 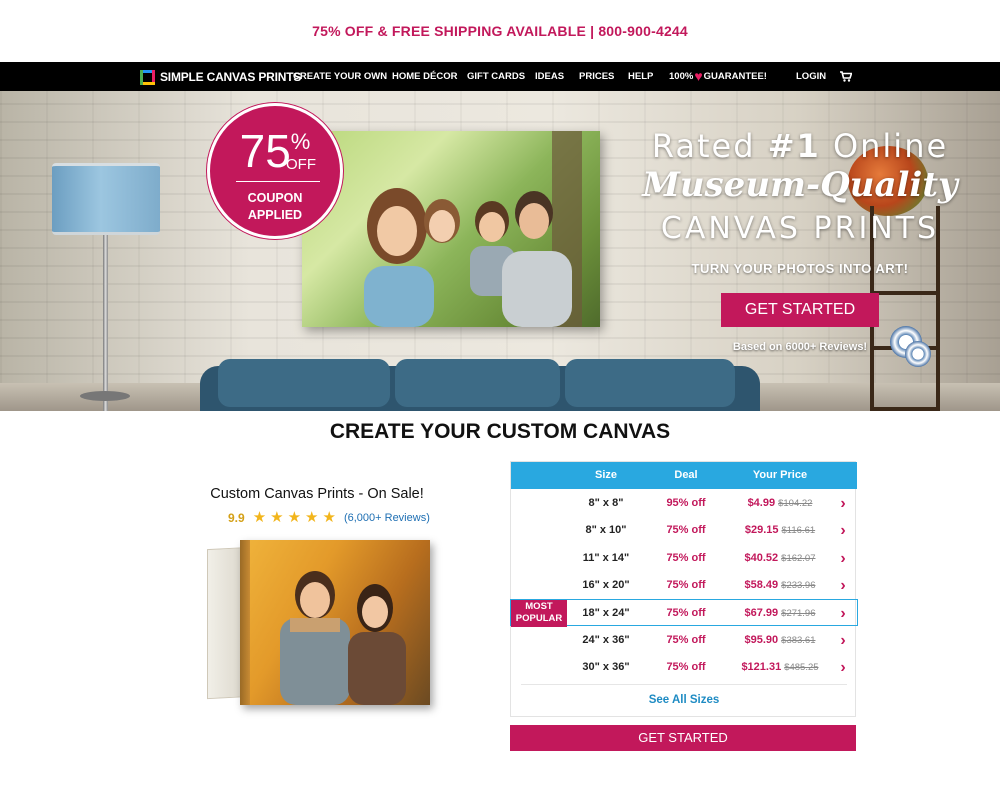 What do you see at coordinates (780, 640) in the screenshot?
I see `row-price: $95.90 $383.61` at bounding box center [780, 640].